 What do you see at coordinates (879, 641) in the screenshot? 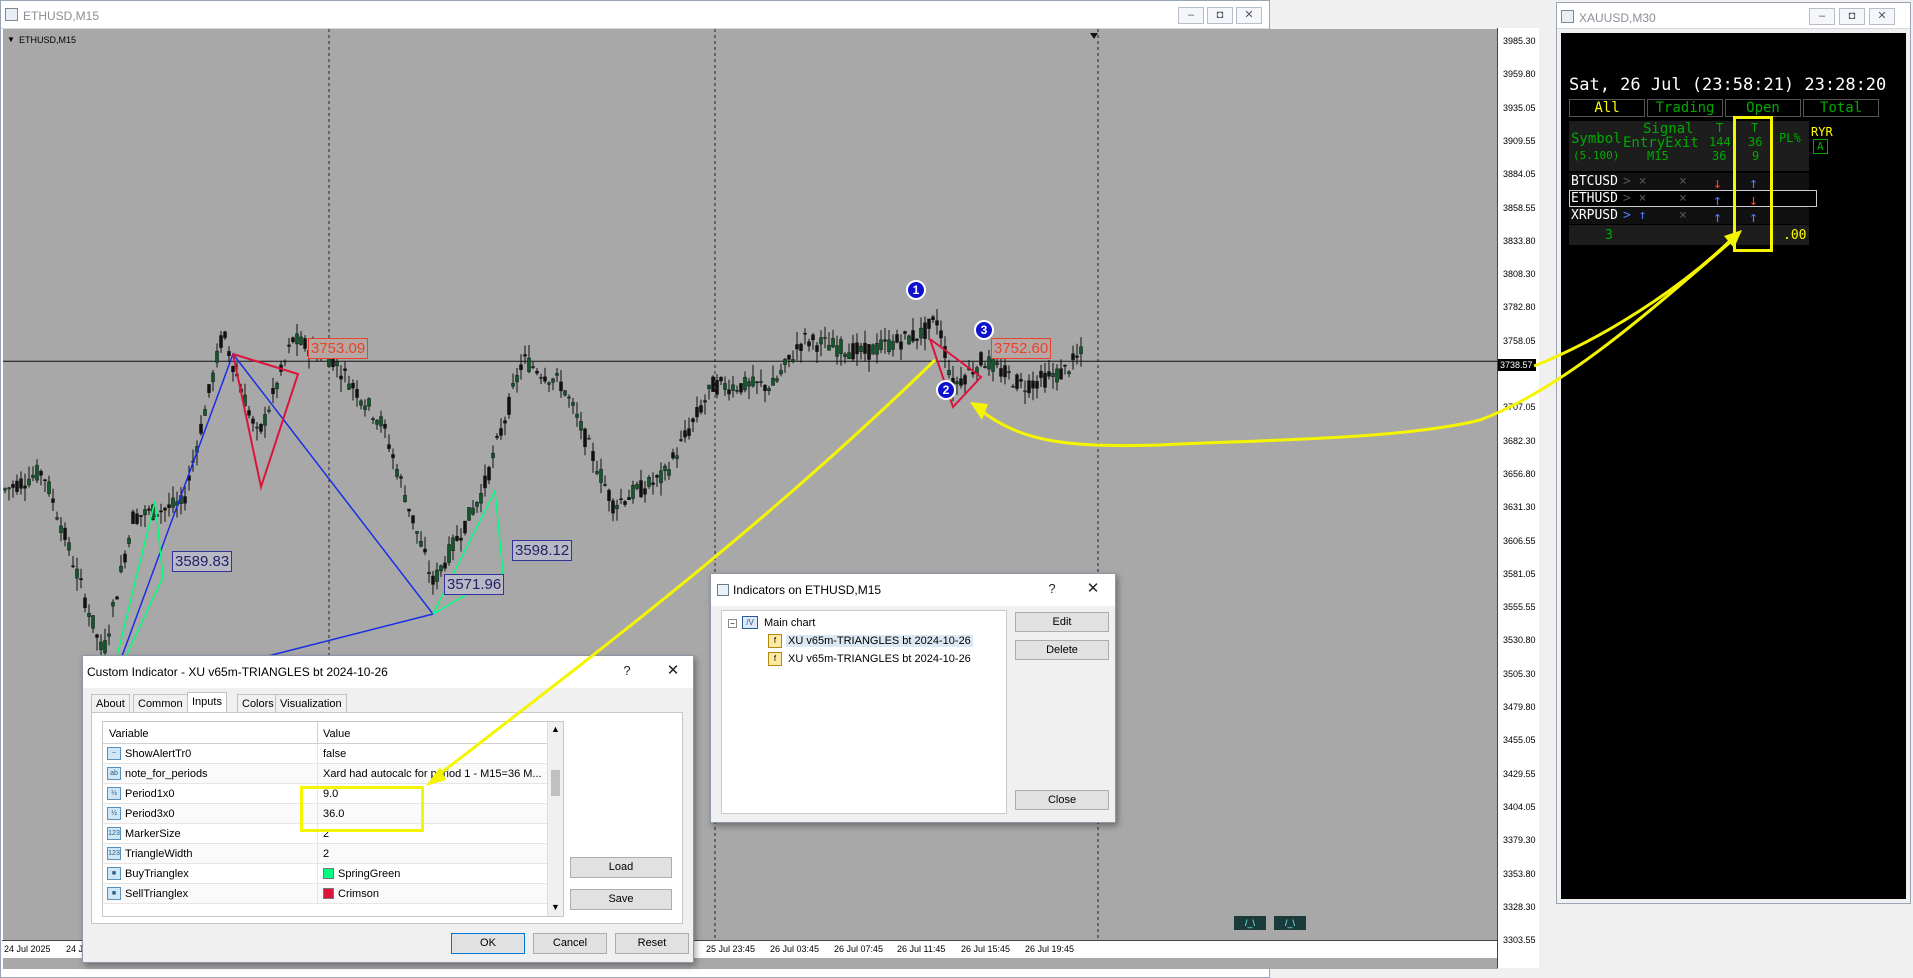
I see `tree-item-1: XU v65m-TRIANGLES bt 2024-10-26` at bounding box center [879, 641].